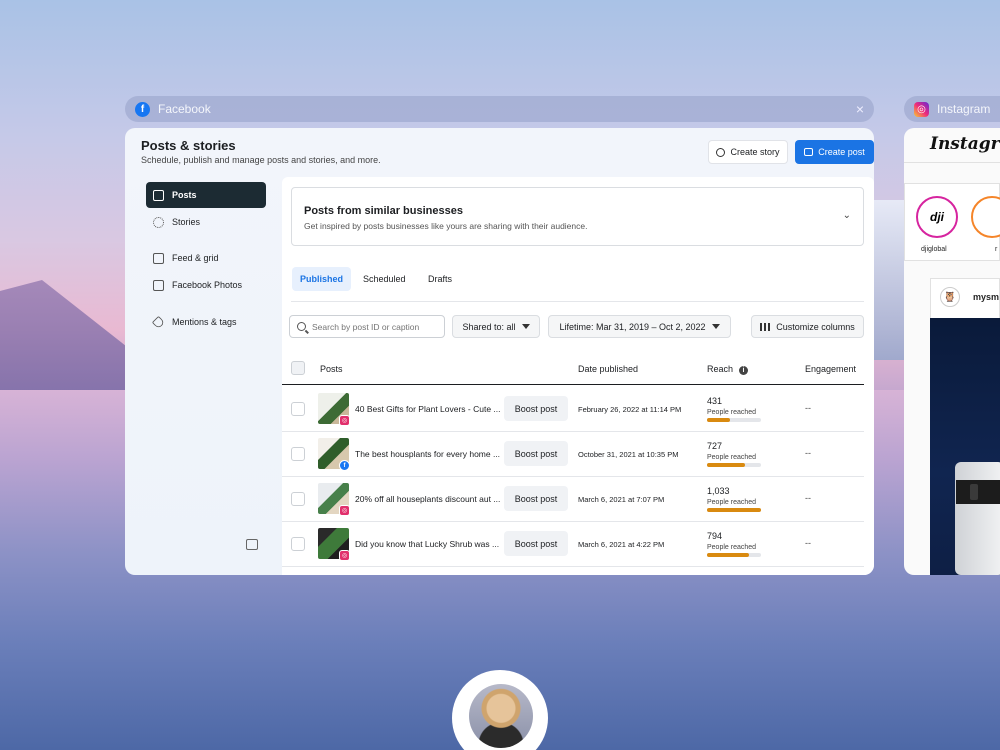  I want to click on customize-columns-label: Customize columns, so click(815, 326).